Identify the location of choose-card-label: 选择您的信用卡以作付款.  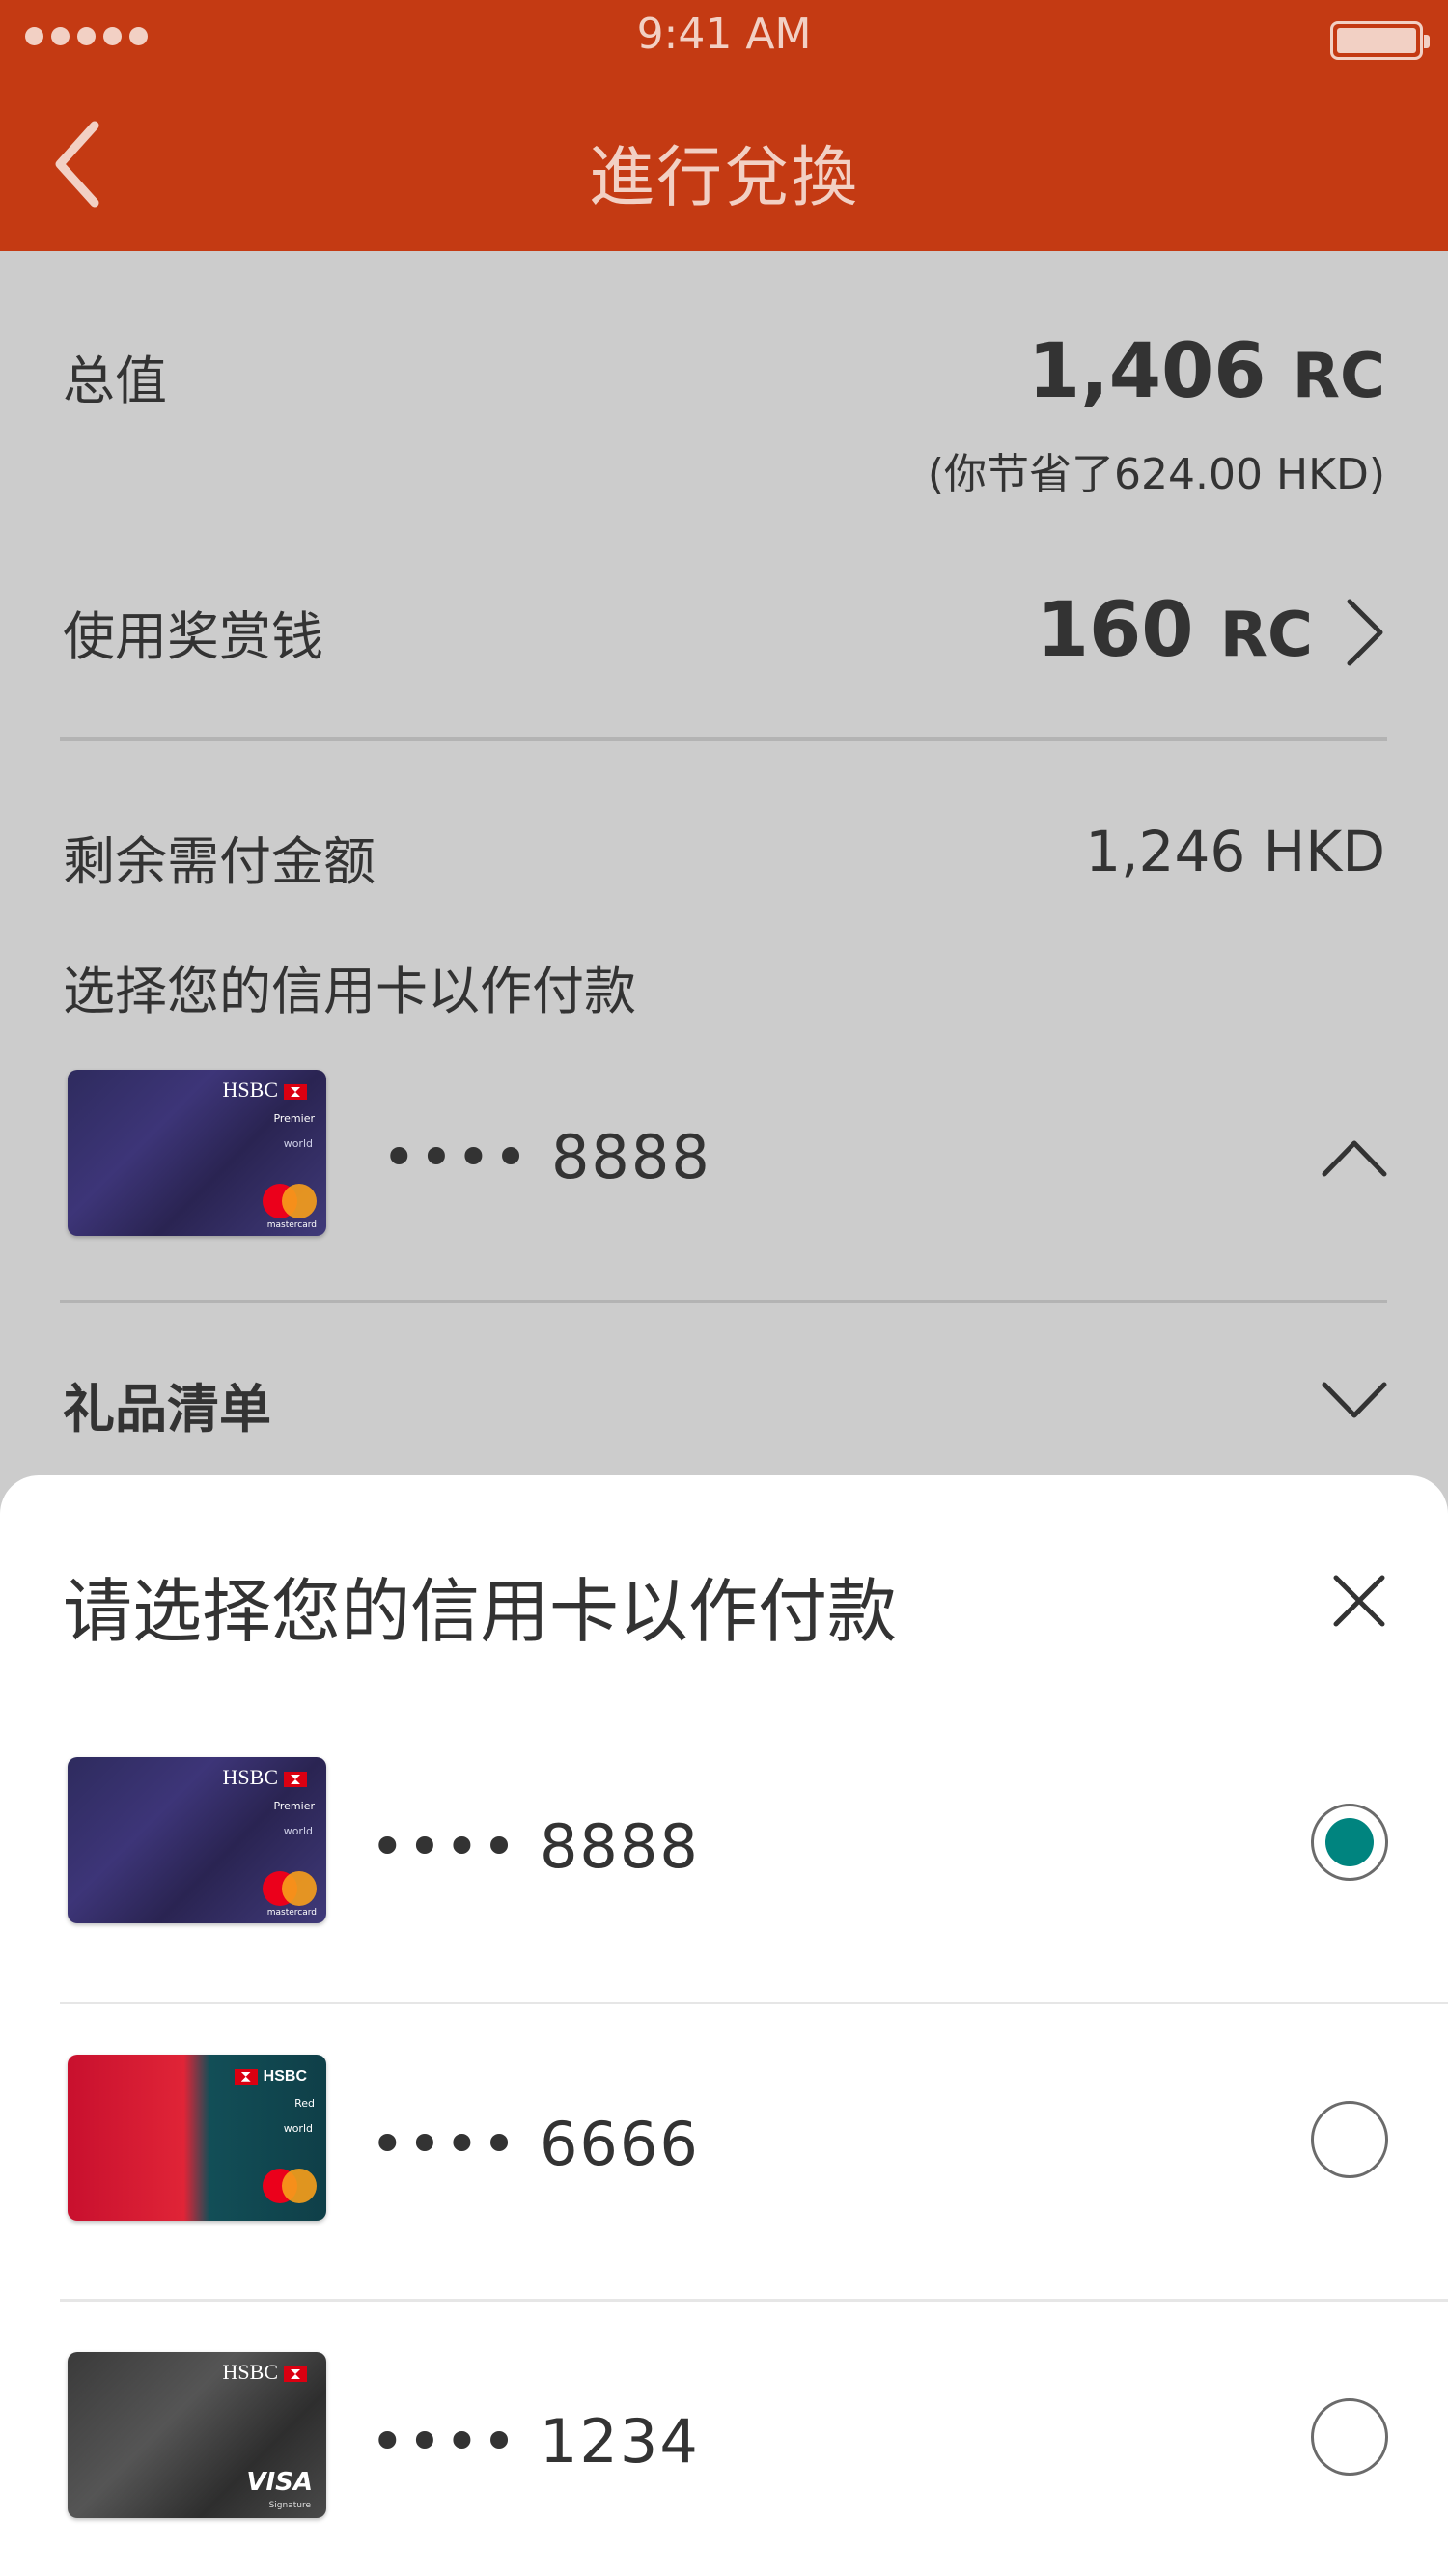
(349, 992).